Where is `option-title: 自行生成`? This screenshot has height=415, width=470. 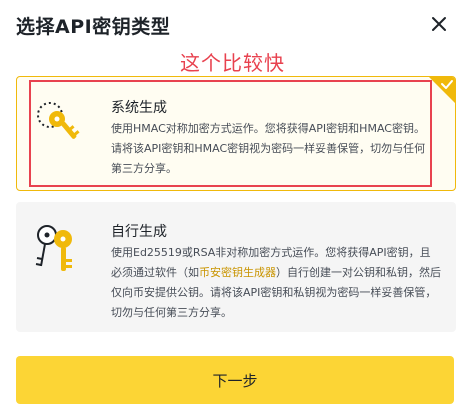 option-title: 自行生成 is located at coordinates (139, 232).